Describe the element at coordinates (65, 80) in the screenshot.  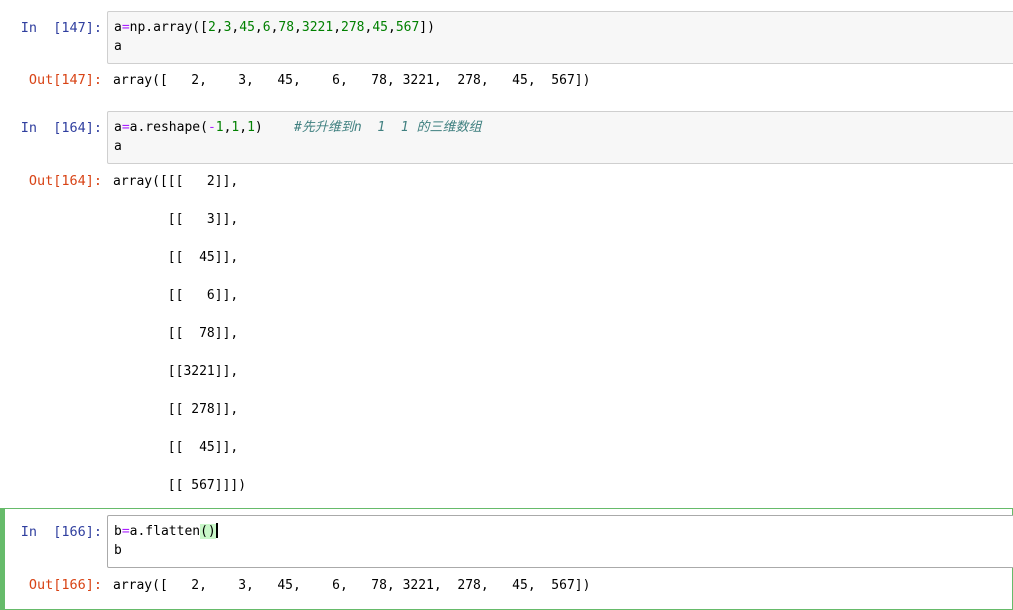
I see `out-prompt: Out[147]:` at that location.